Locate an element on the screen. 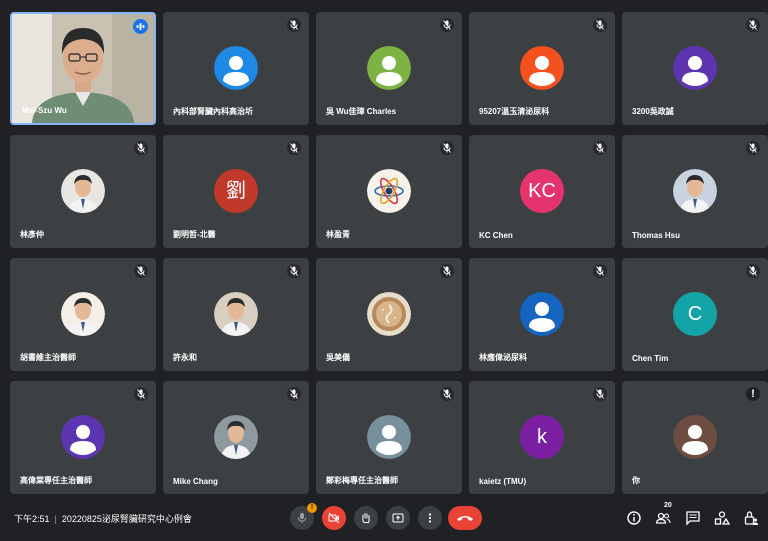  participant-name: Mike Chang is located at coordinates (195, 481).